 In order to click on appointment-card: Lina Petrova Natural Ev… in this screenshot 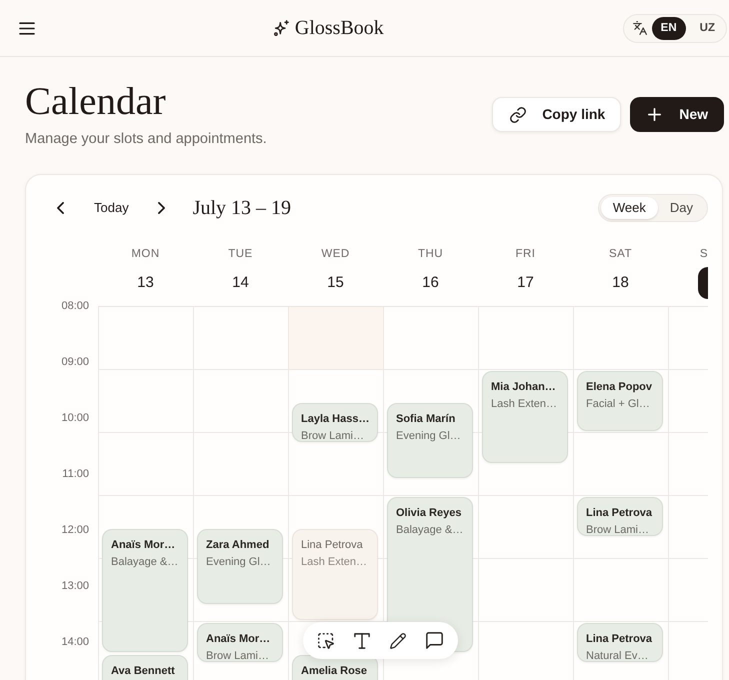, I will do `click(620, 642)`.